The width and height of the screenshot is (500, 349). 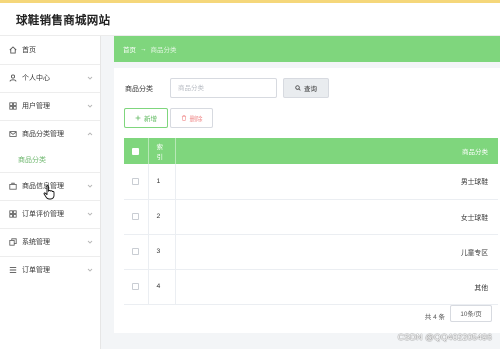 I want to click on table-row: 4 其他, so click(x=311, y=287).